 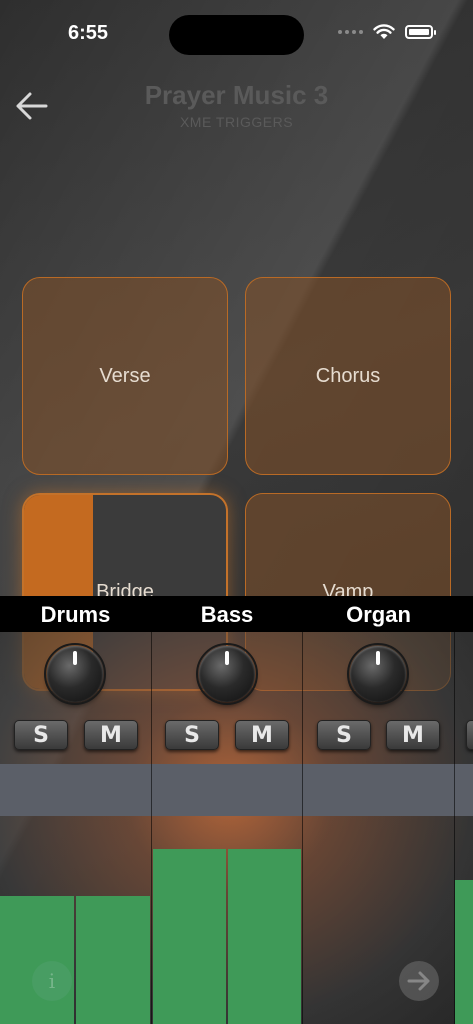 I want to click on arrow-right-glyph, so click(x=418, y=981).